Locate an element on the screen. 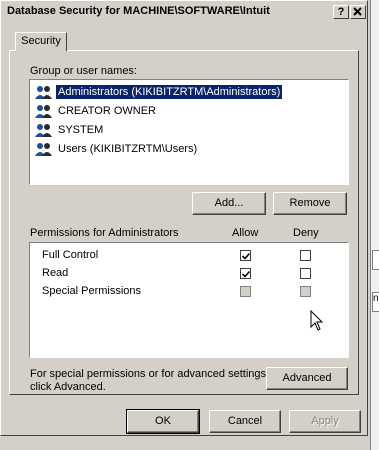  full-control-allow-checkbox is located at coordinates (245, 255).